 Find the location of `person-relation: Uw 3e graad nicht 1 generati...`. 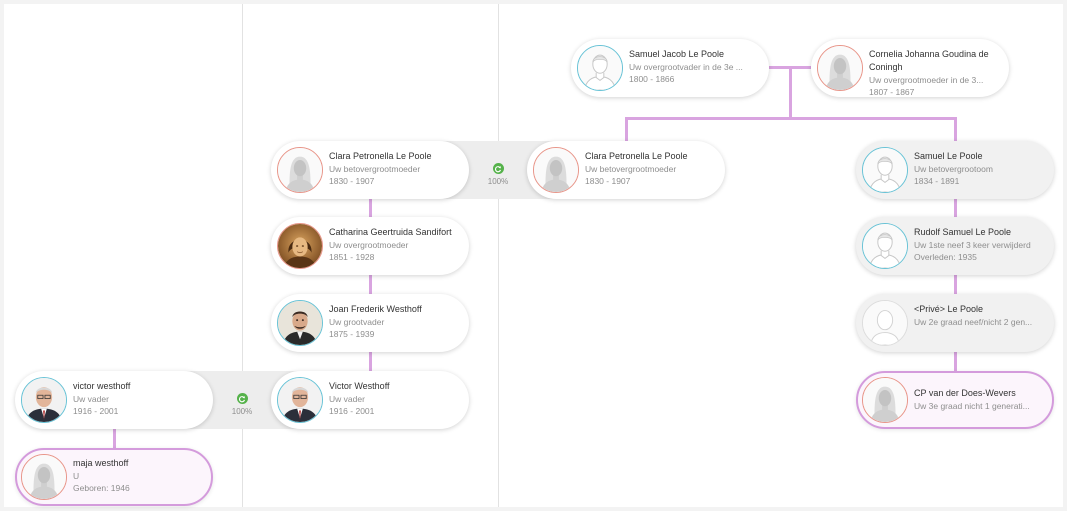

person-relation: Uw 3e graad nicht 1 generati... is located at coordinates (972, 406).